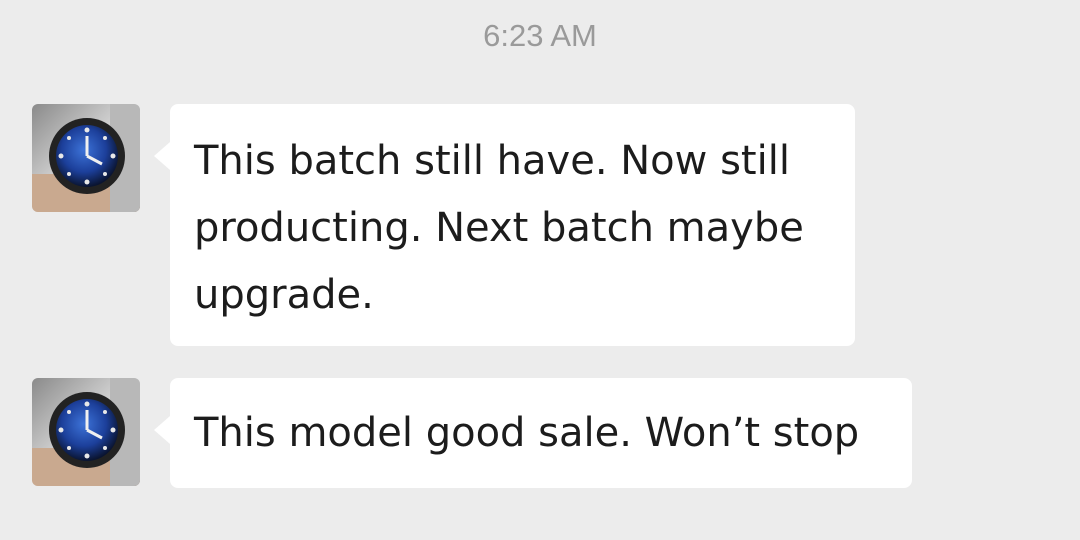 Image resolution: width=1080 pixels, height=540 pixels. I want to click on message-bubble: This model good sale. Won’t stop, so click(533, 433).